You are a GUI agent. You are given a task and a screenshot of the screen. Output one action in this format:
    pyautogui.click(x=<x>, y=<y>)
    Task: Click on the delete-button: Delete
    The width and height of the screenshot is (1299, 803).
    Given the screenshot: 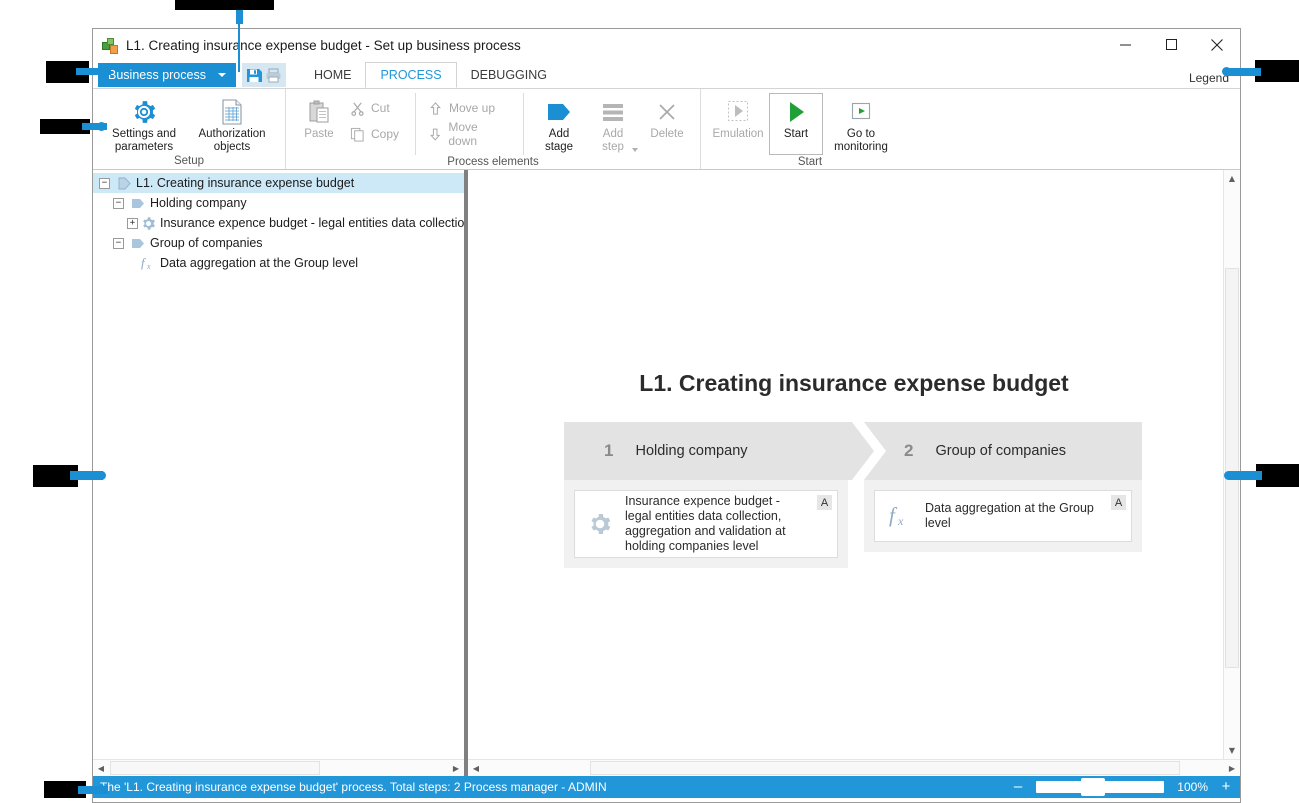 What is the action you would take?
    pyautogui.click(x=667, y=117)
    